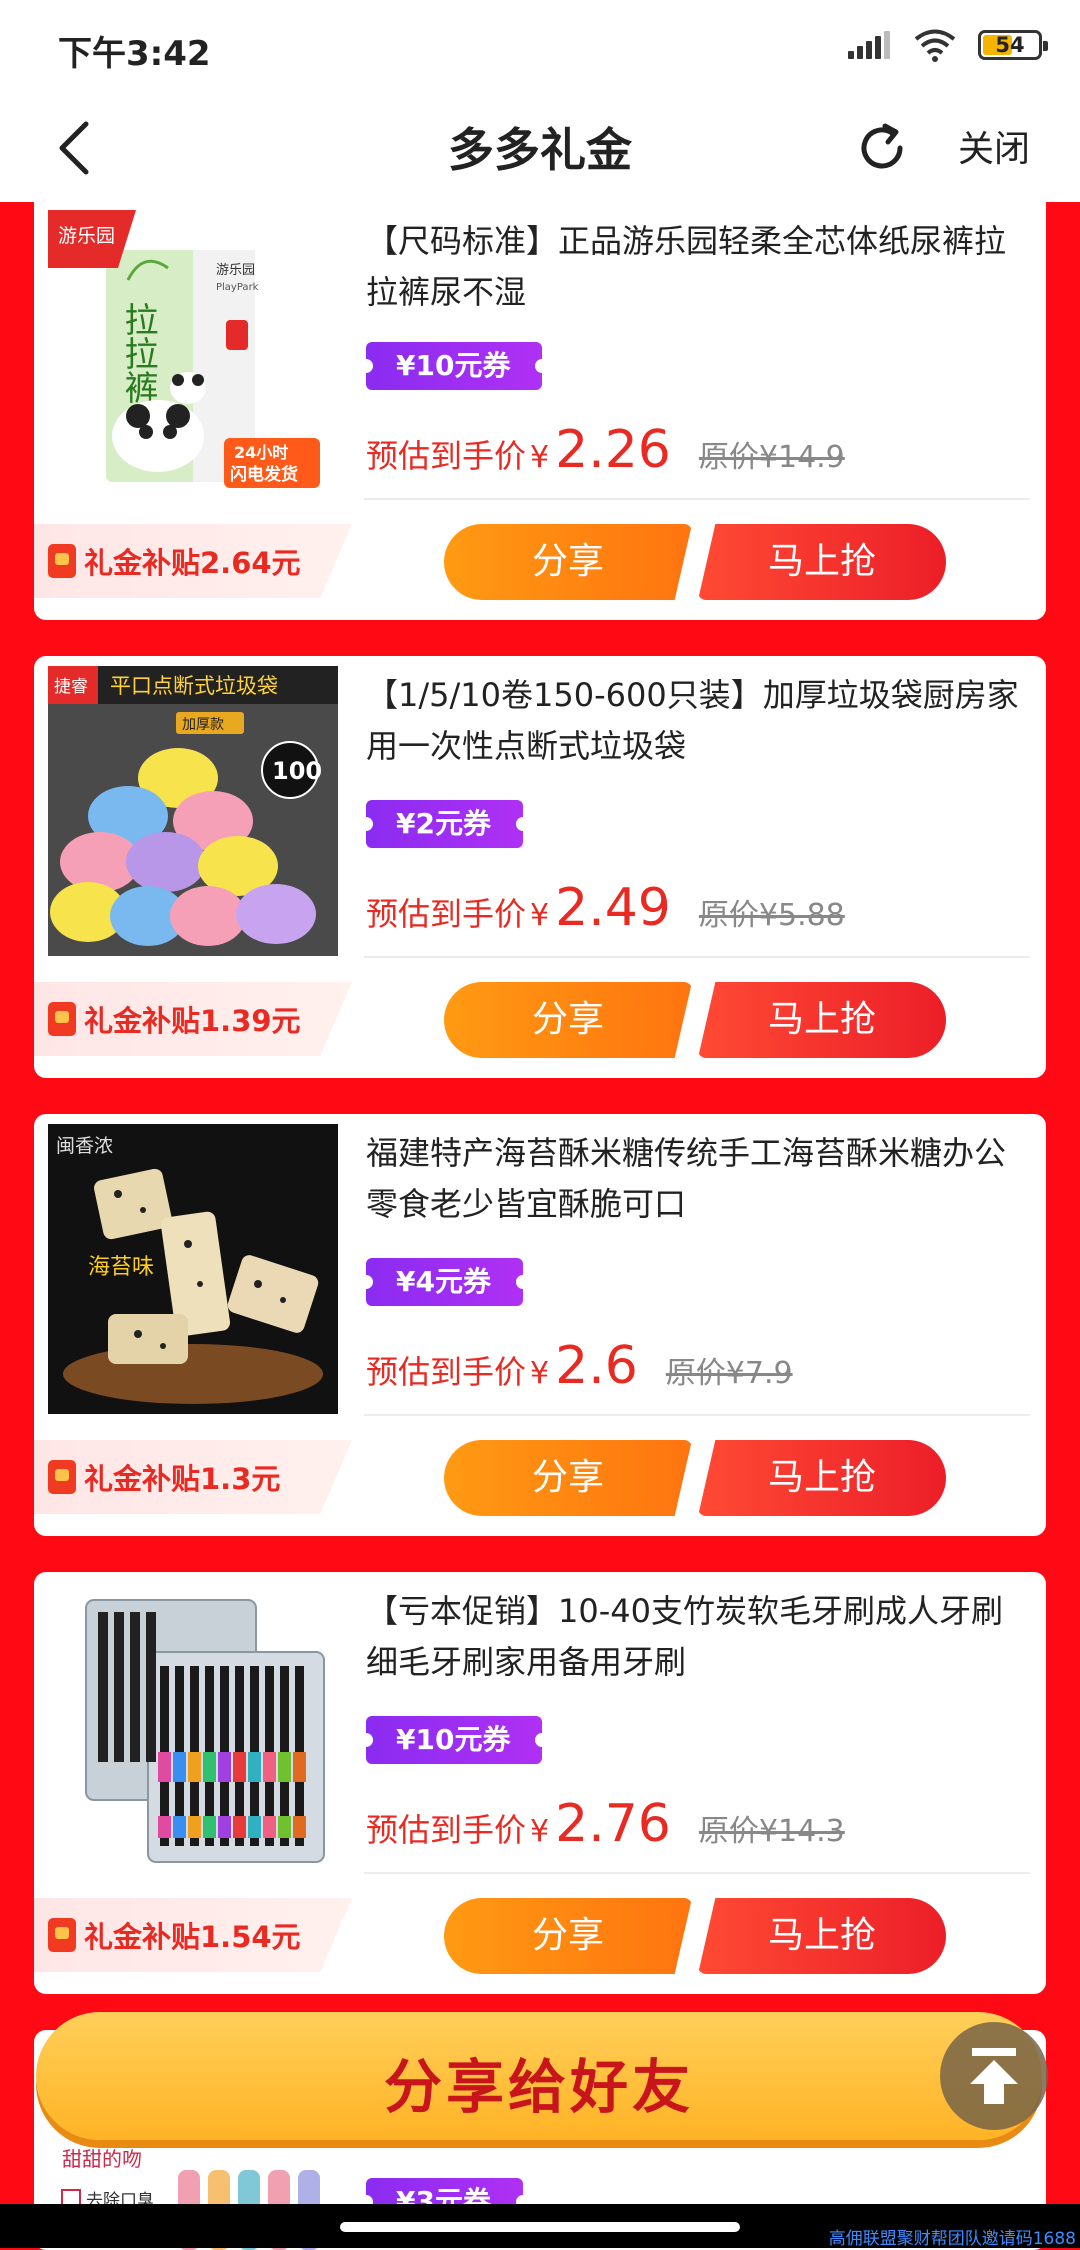 This screenshot has height=2250, width=1080. Describe the element at coordinates (696, 1637) in the screenshot. I see `product-title: 【亏本促销】10-40支竹炭软毛牙刷成人牙刷细毛牙刷家用备用牙刷` at that location.